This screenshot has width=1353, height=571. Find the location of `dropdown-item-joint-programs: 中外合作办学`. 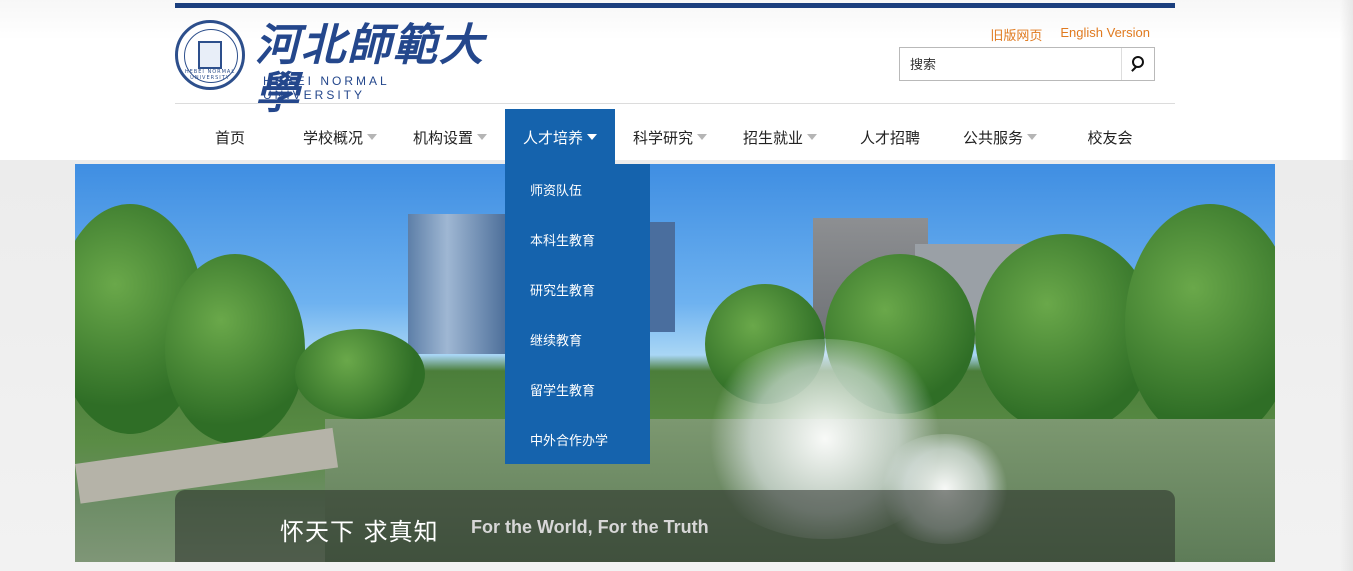

dropdown-item-joint-programs: 中外合作办学 is located at coordinates (577, 439).